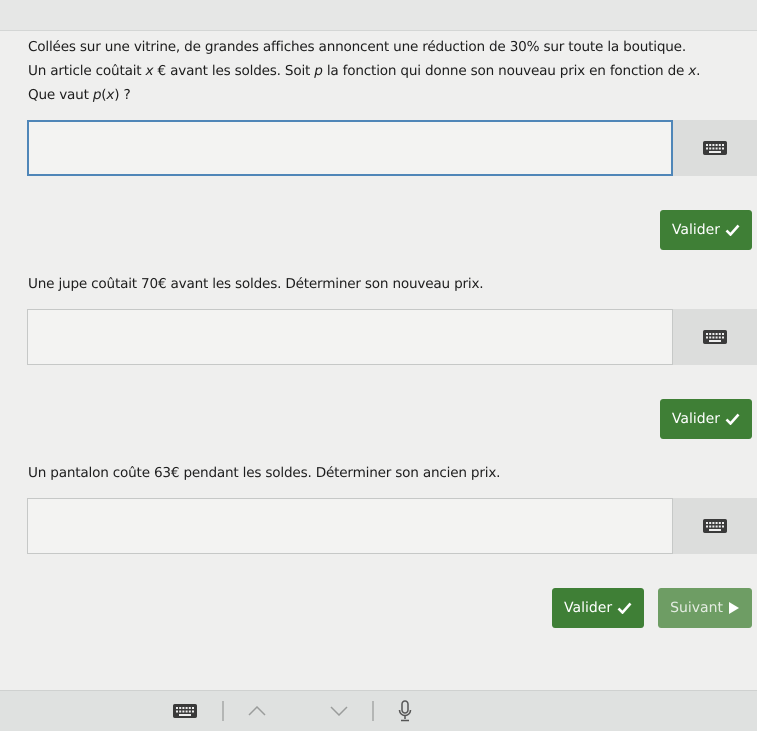 The image size is (757, 731). I want to click on question-text: Un pantalon coûte 63€ pendant les soldes. Déterminer son ancien prix., so click(265, 473).